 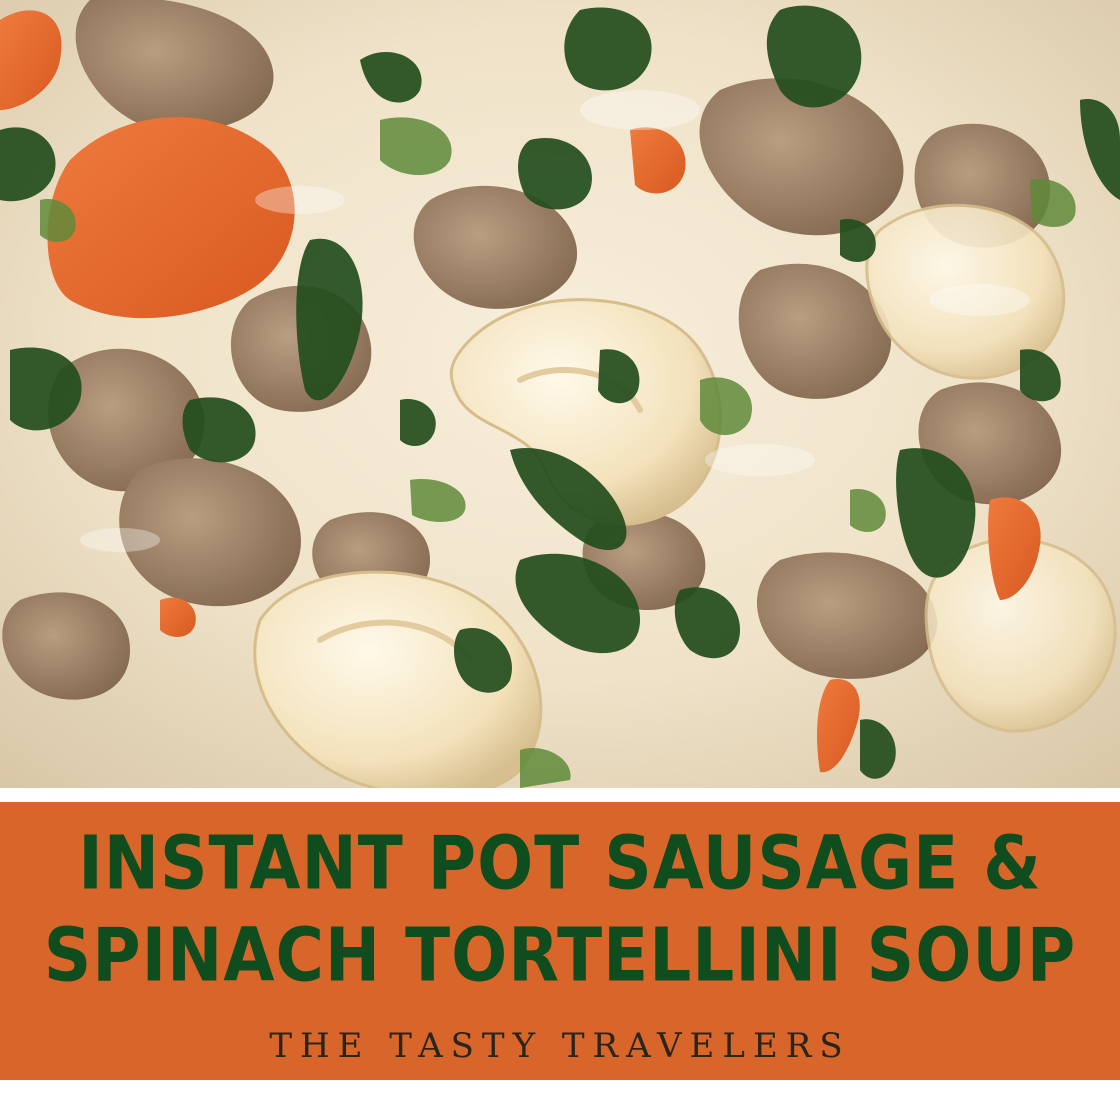 What do you see at coordinates (560, 1046) in the screenshot?
I see `brand-name: THE TASTY TRAVELERS` at bounding box center [560, 1046].